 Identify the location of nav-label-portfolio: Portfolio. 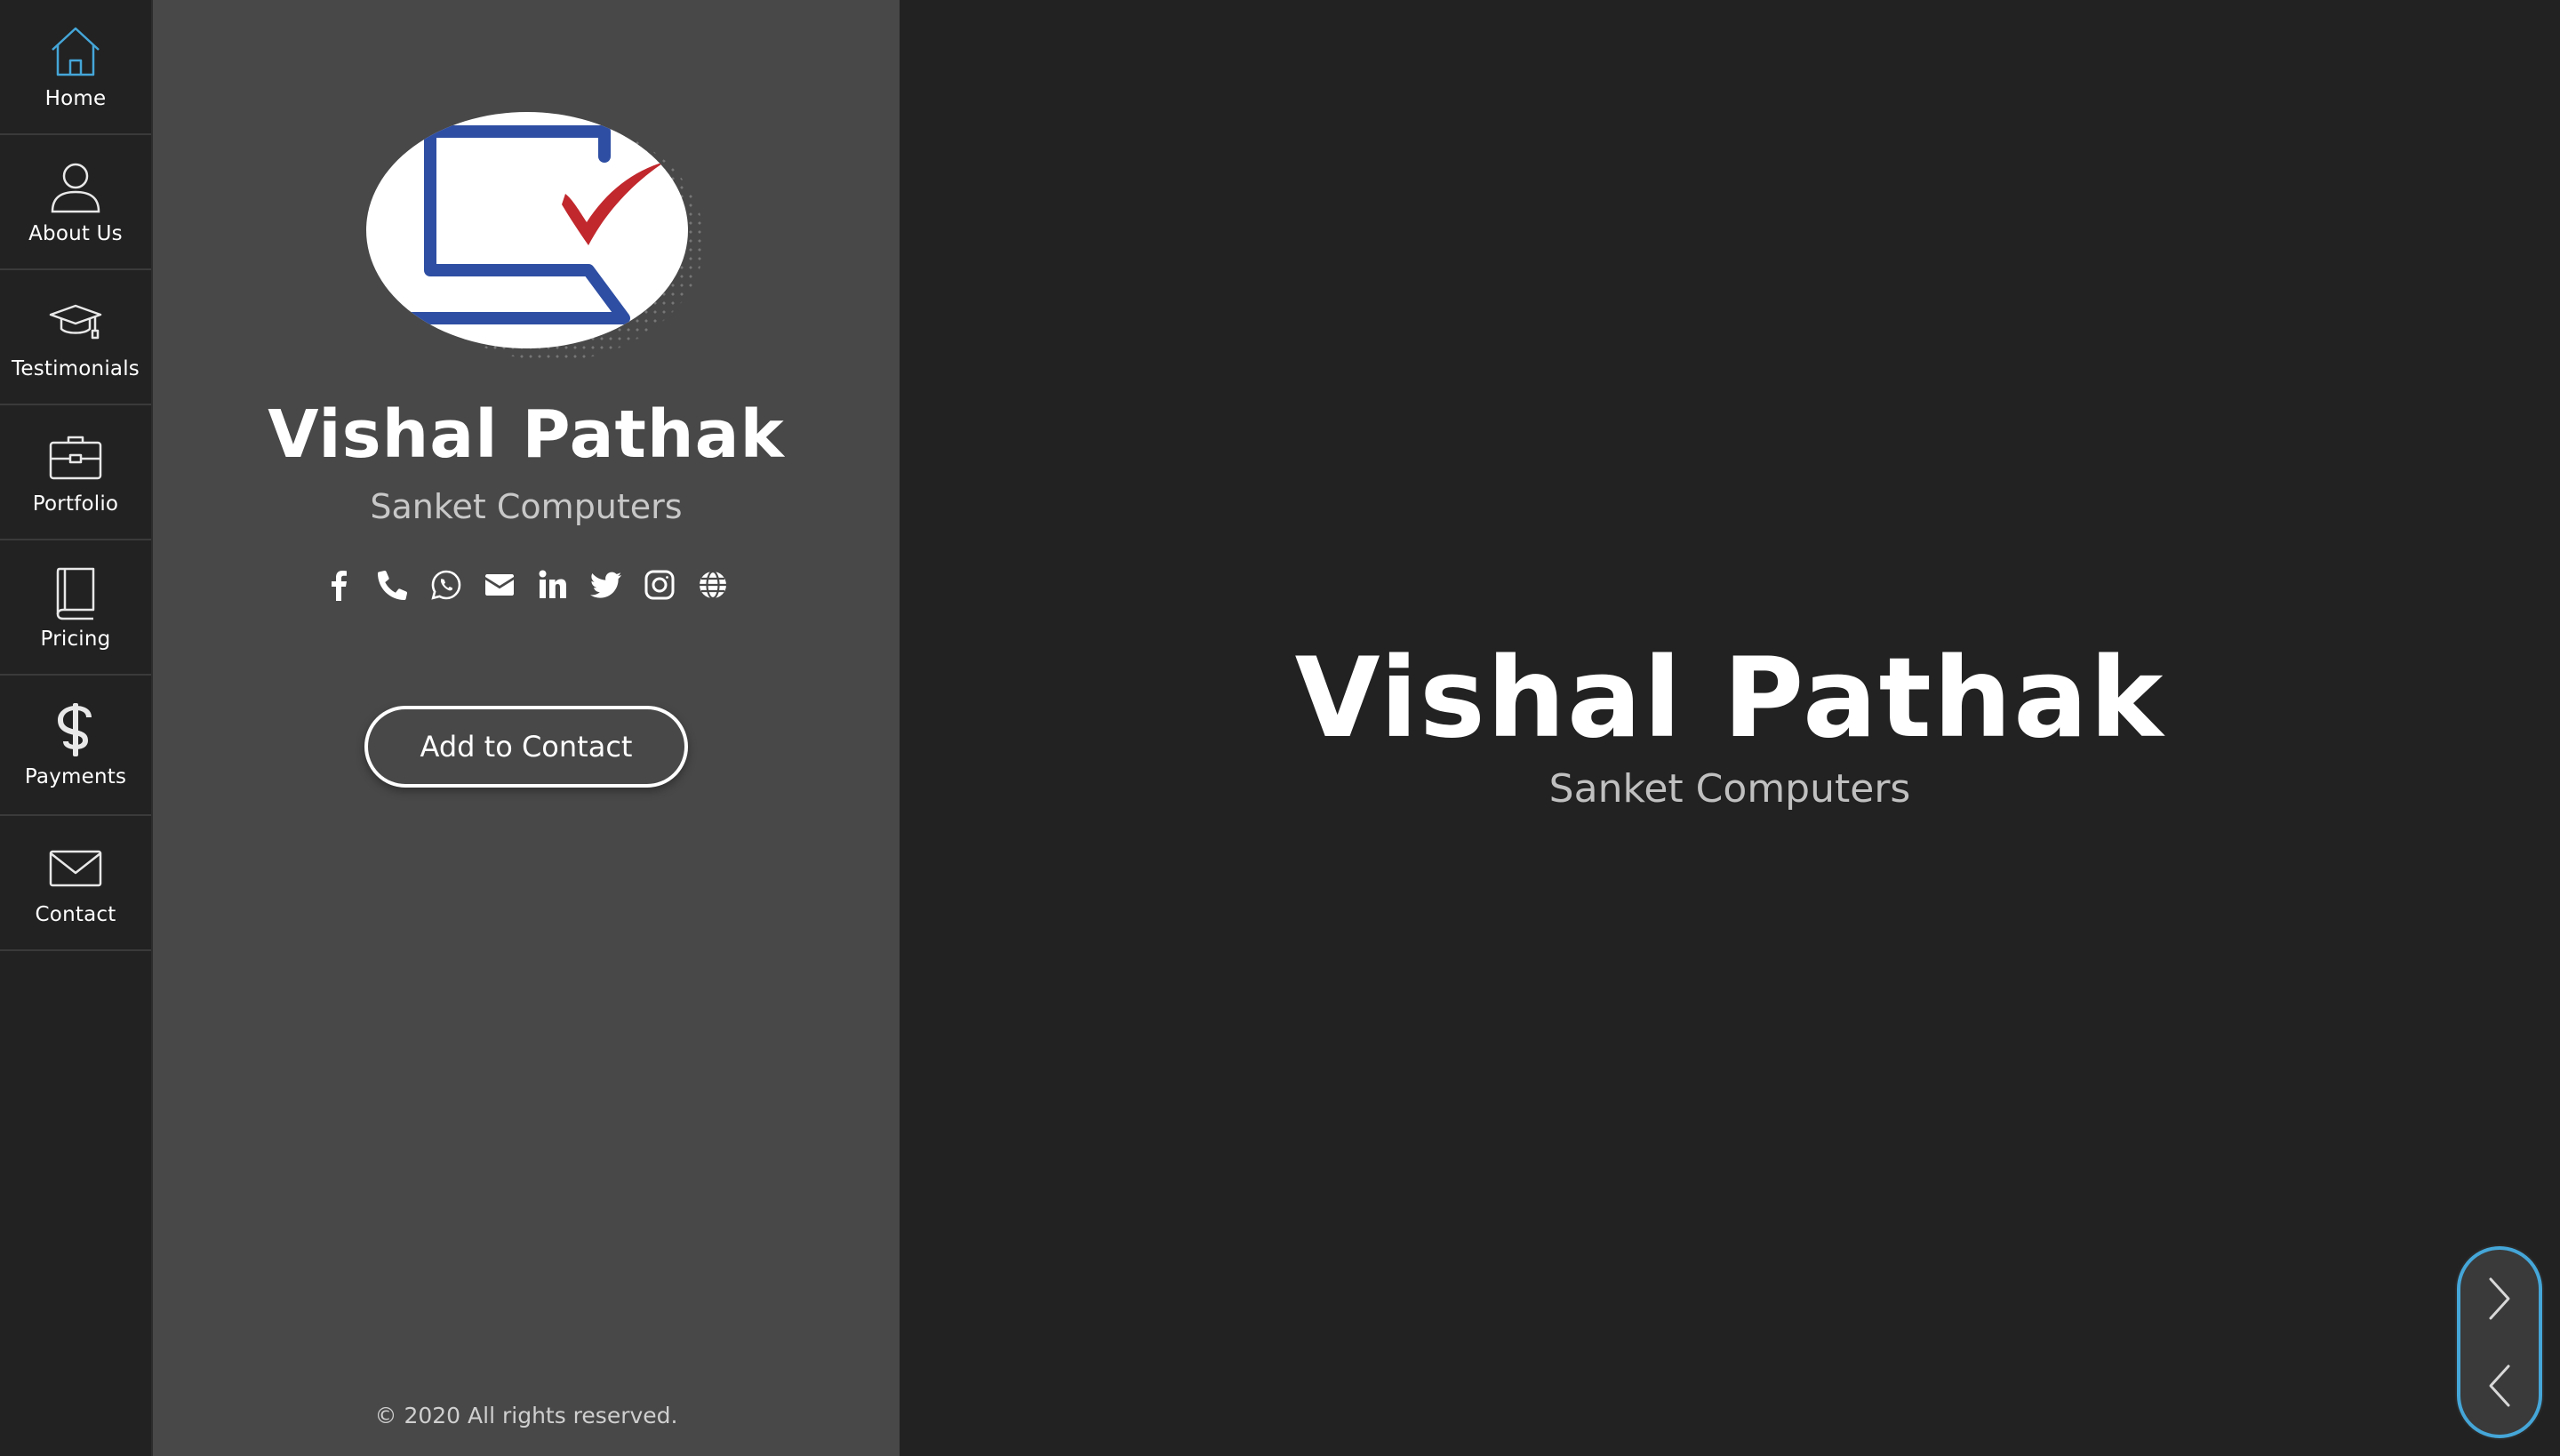
(75, 504).